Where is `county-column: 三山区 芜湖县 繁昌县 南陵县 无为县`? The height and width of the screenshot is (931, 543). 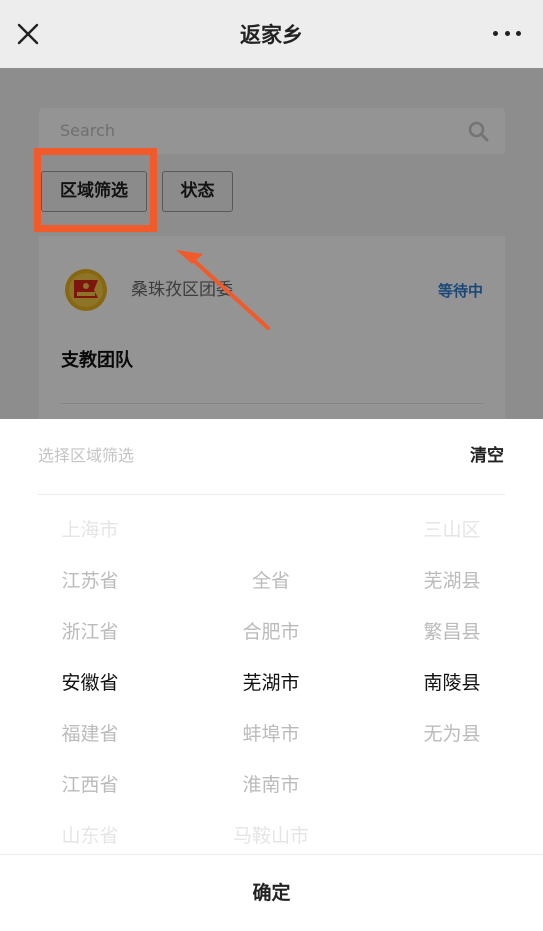
county-column: 三山区 芜湖县 繁昌县 南陵县 无为县 is located at coordinates (452, 683).